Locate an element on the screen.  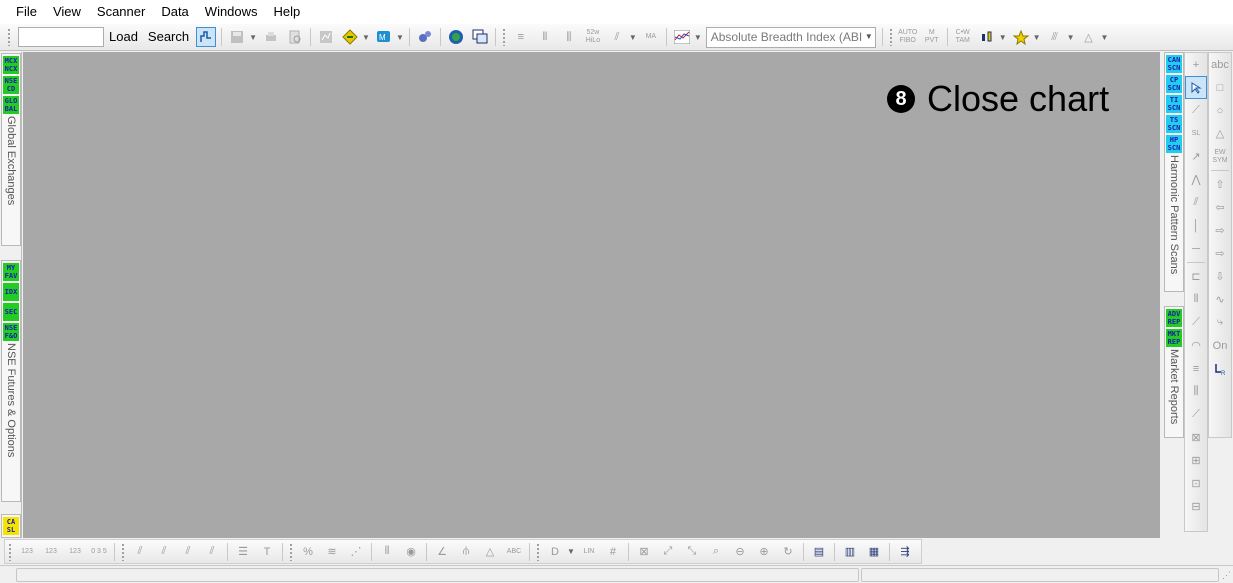
hp-scn-button: HP SCN is located at coordinates (1174, 144).